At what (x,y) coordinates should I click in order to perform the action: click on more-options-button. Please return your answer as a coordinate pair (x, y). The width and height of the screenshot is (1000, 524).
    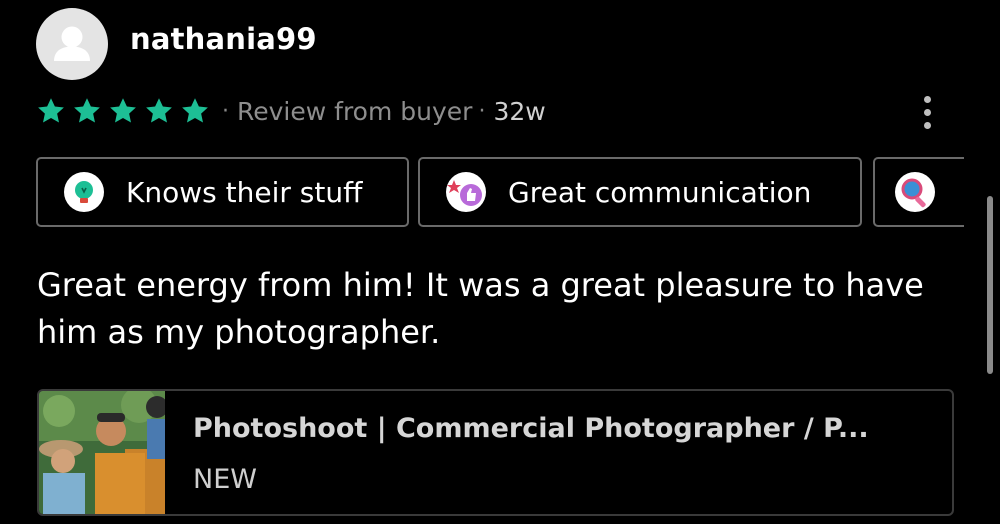
    Looking at the image, I should click on (927, 112).